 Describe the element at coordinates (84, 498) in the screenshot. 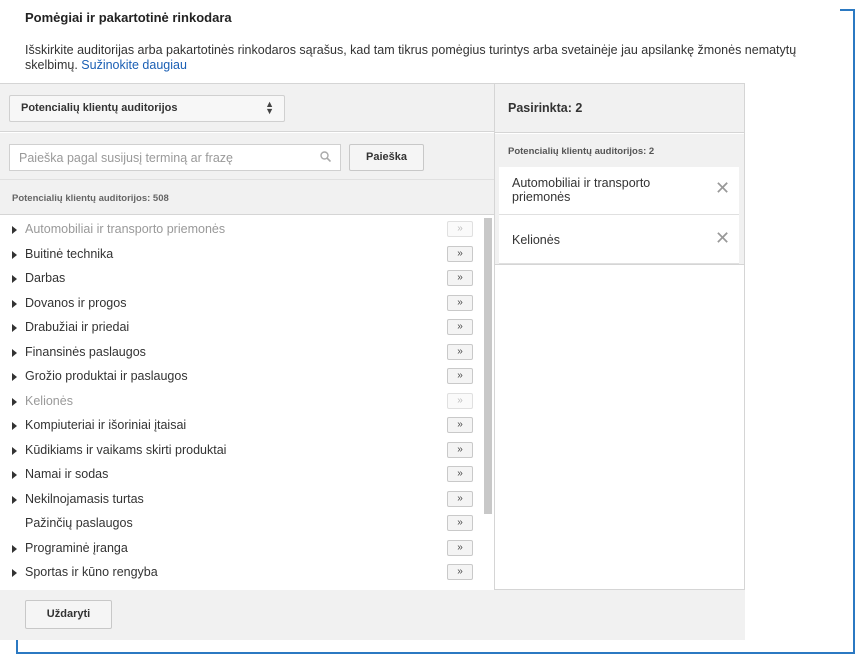

I see `audience-item-label: Nekilnojamasis turtas` at that location.